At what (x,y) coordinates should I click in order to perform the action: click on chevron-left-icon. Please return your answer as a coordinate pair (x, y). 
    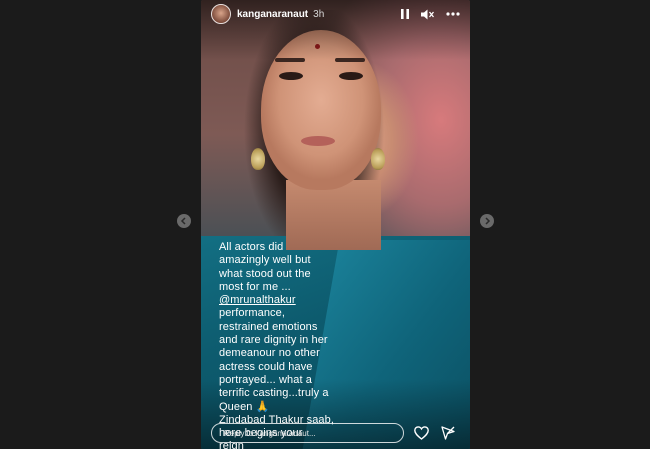
    Looking at the image, I should click on (183, 221).